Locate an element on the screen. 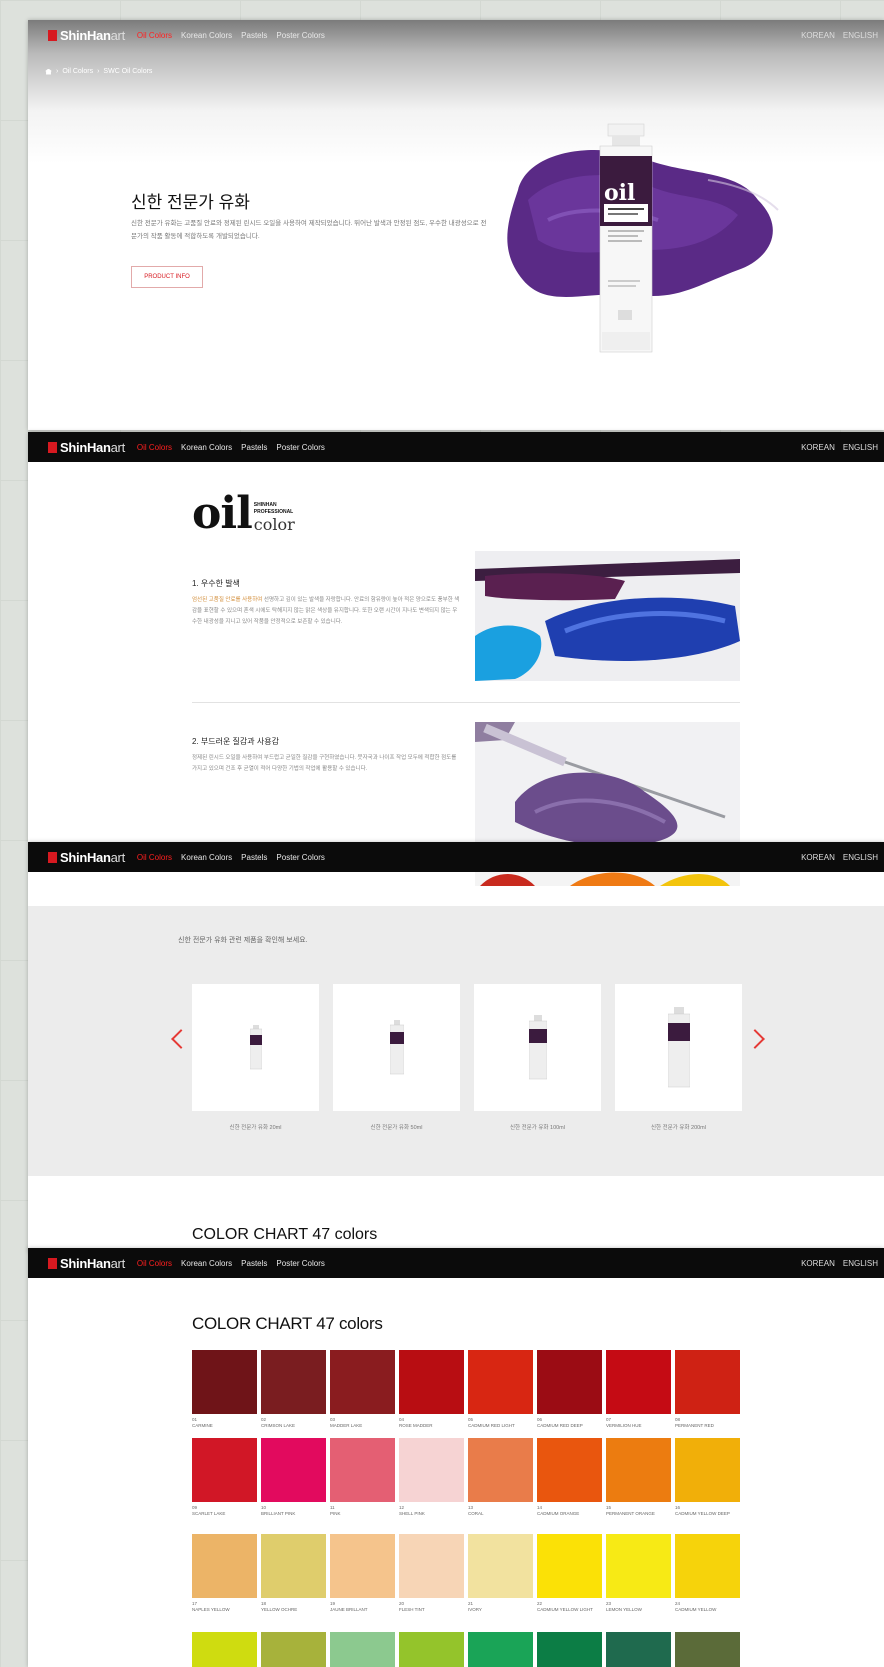  product-info-button: PRODUCT INFO is located at coordinates (167, 277).